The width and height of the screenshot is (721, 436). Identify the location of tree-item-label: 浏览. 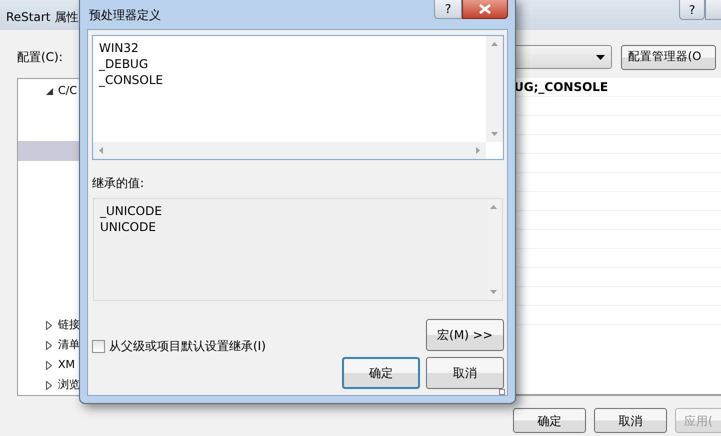
(69, 385).